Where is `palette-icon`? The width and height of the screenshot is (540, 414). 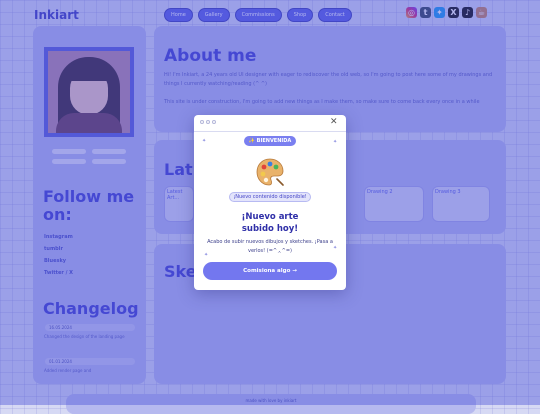 palette-icon is located at coordinates (270, 172).